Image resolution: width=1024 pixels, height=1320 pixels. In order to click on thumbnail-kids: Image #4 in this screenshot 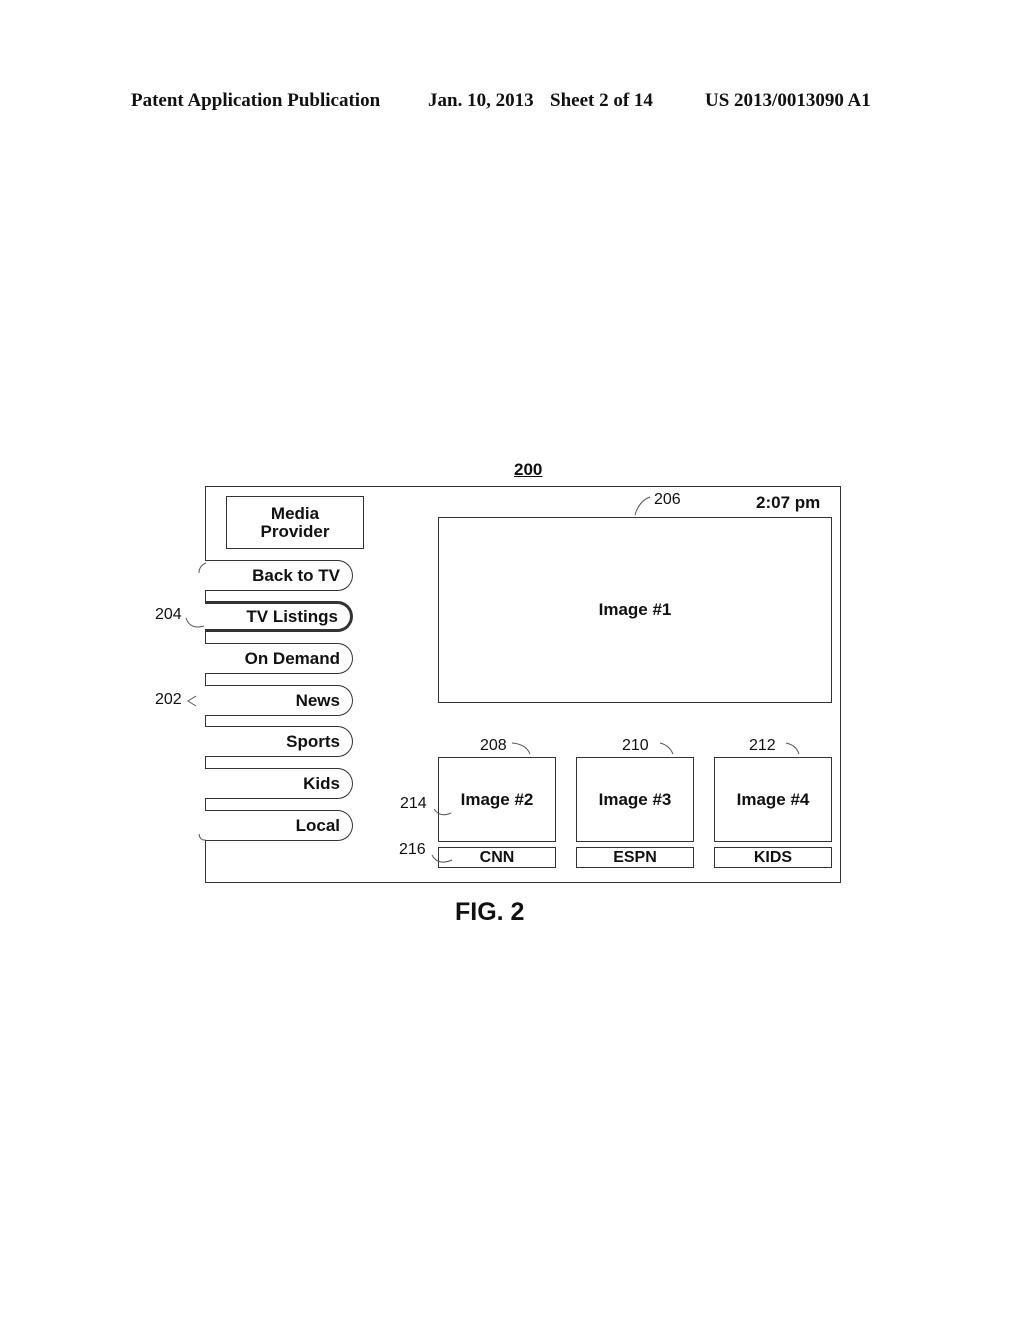, I will do `click(773, 799)`.